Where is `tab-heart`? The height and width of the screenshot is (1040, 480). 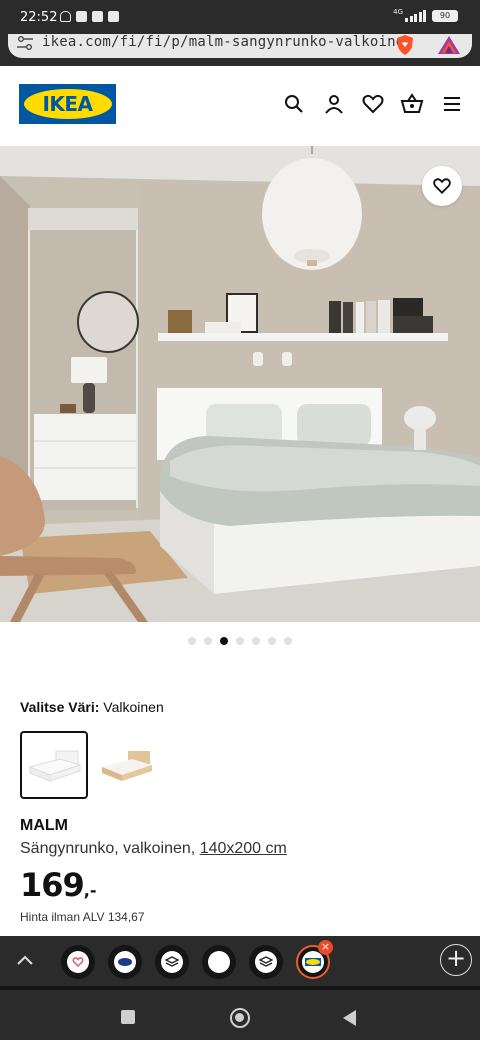
tab-heart is located at coordinates (78, 962).